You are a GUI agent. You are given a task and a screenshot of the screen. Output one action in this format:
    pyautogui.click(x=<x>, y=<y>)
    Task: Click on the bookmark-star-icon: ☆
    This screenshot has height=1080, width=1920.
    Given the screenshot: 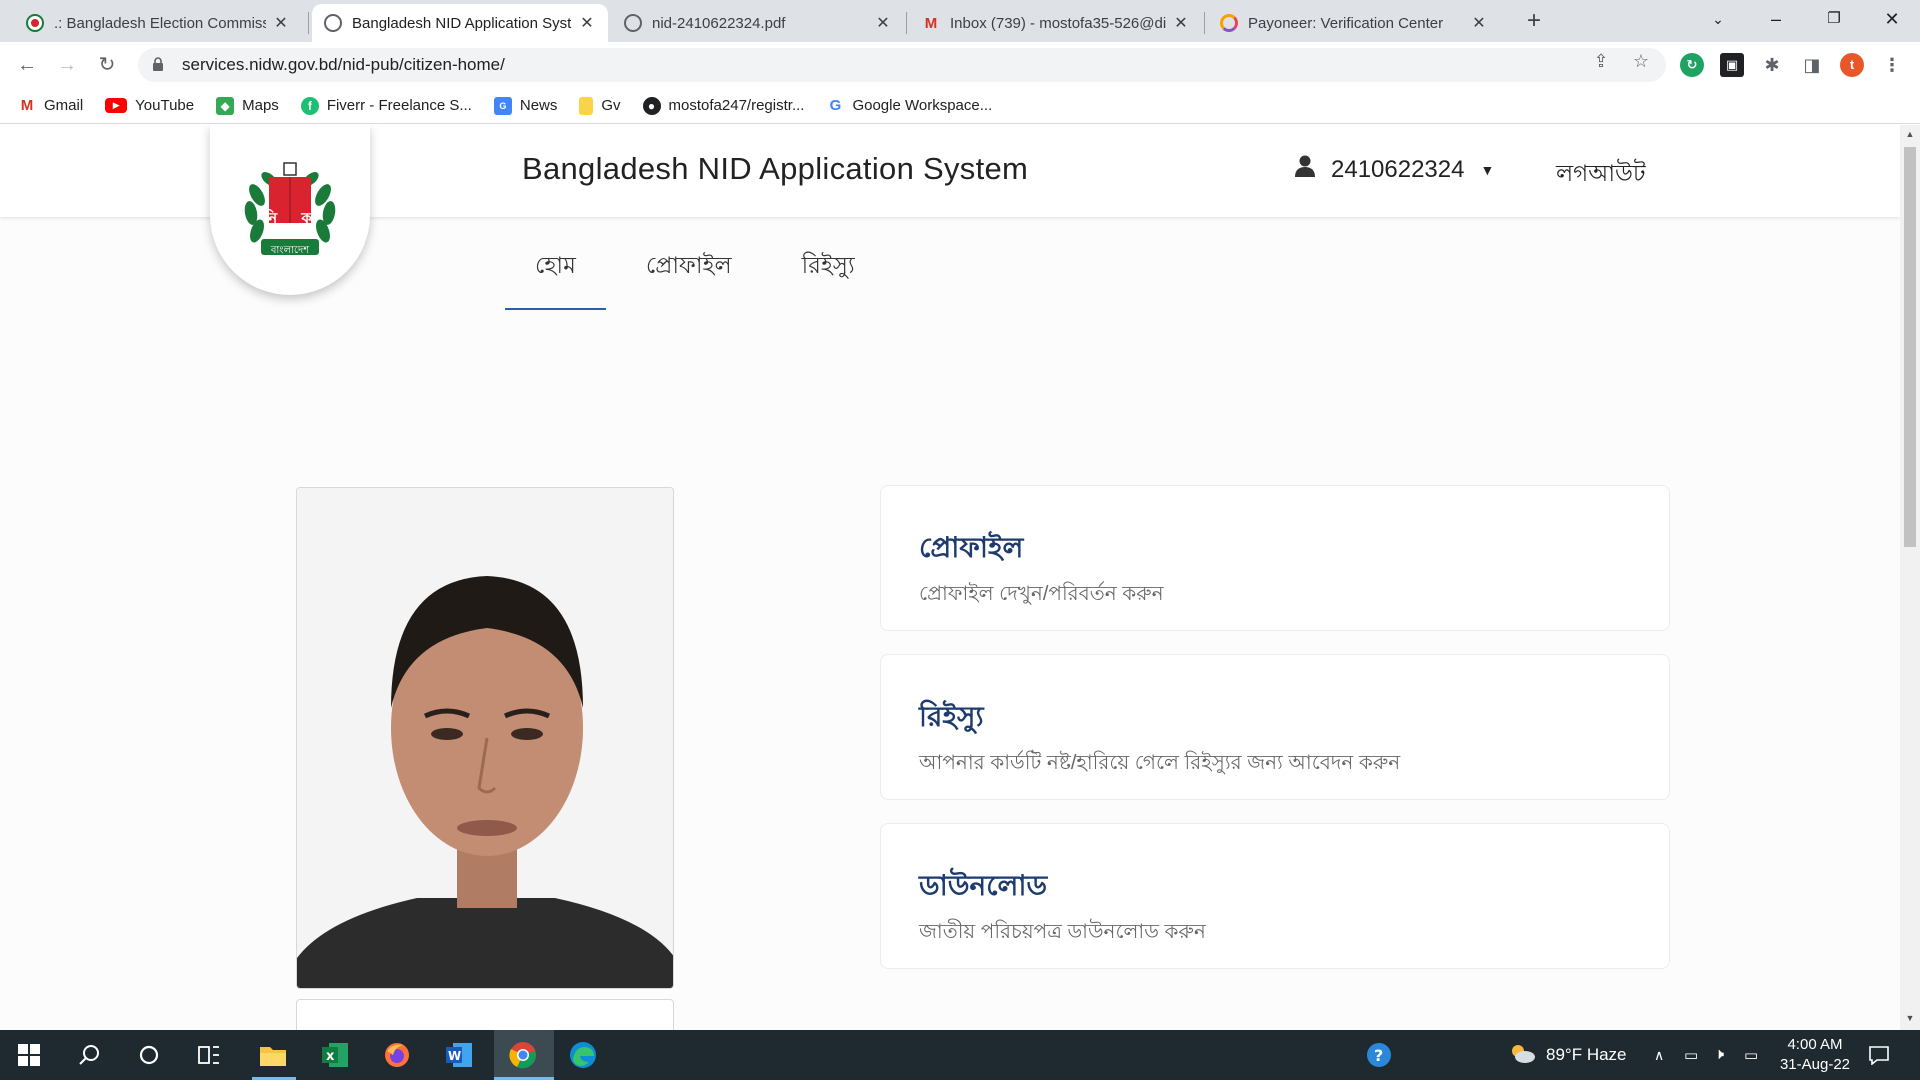 What is the action you would take?
    pyautogui.click(x=1641, y=61)
    